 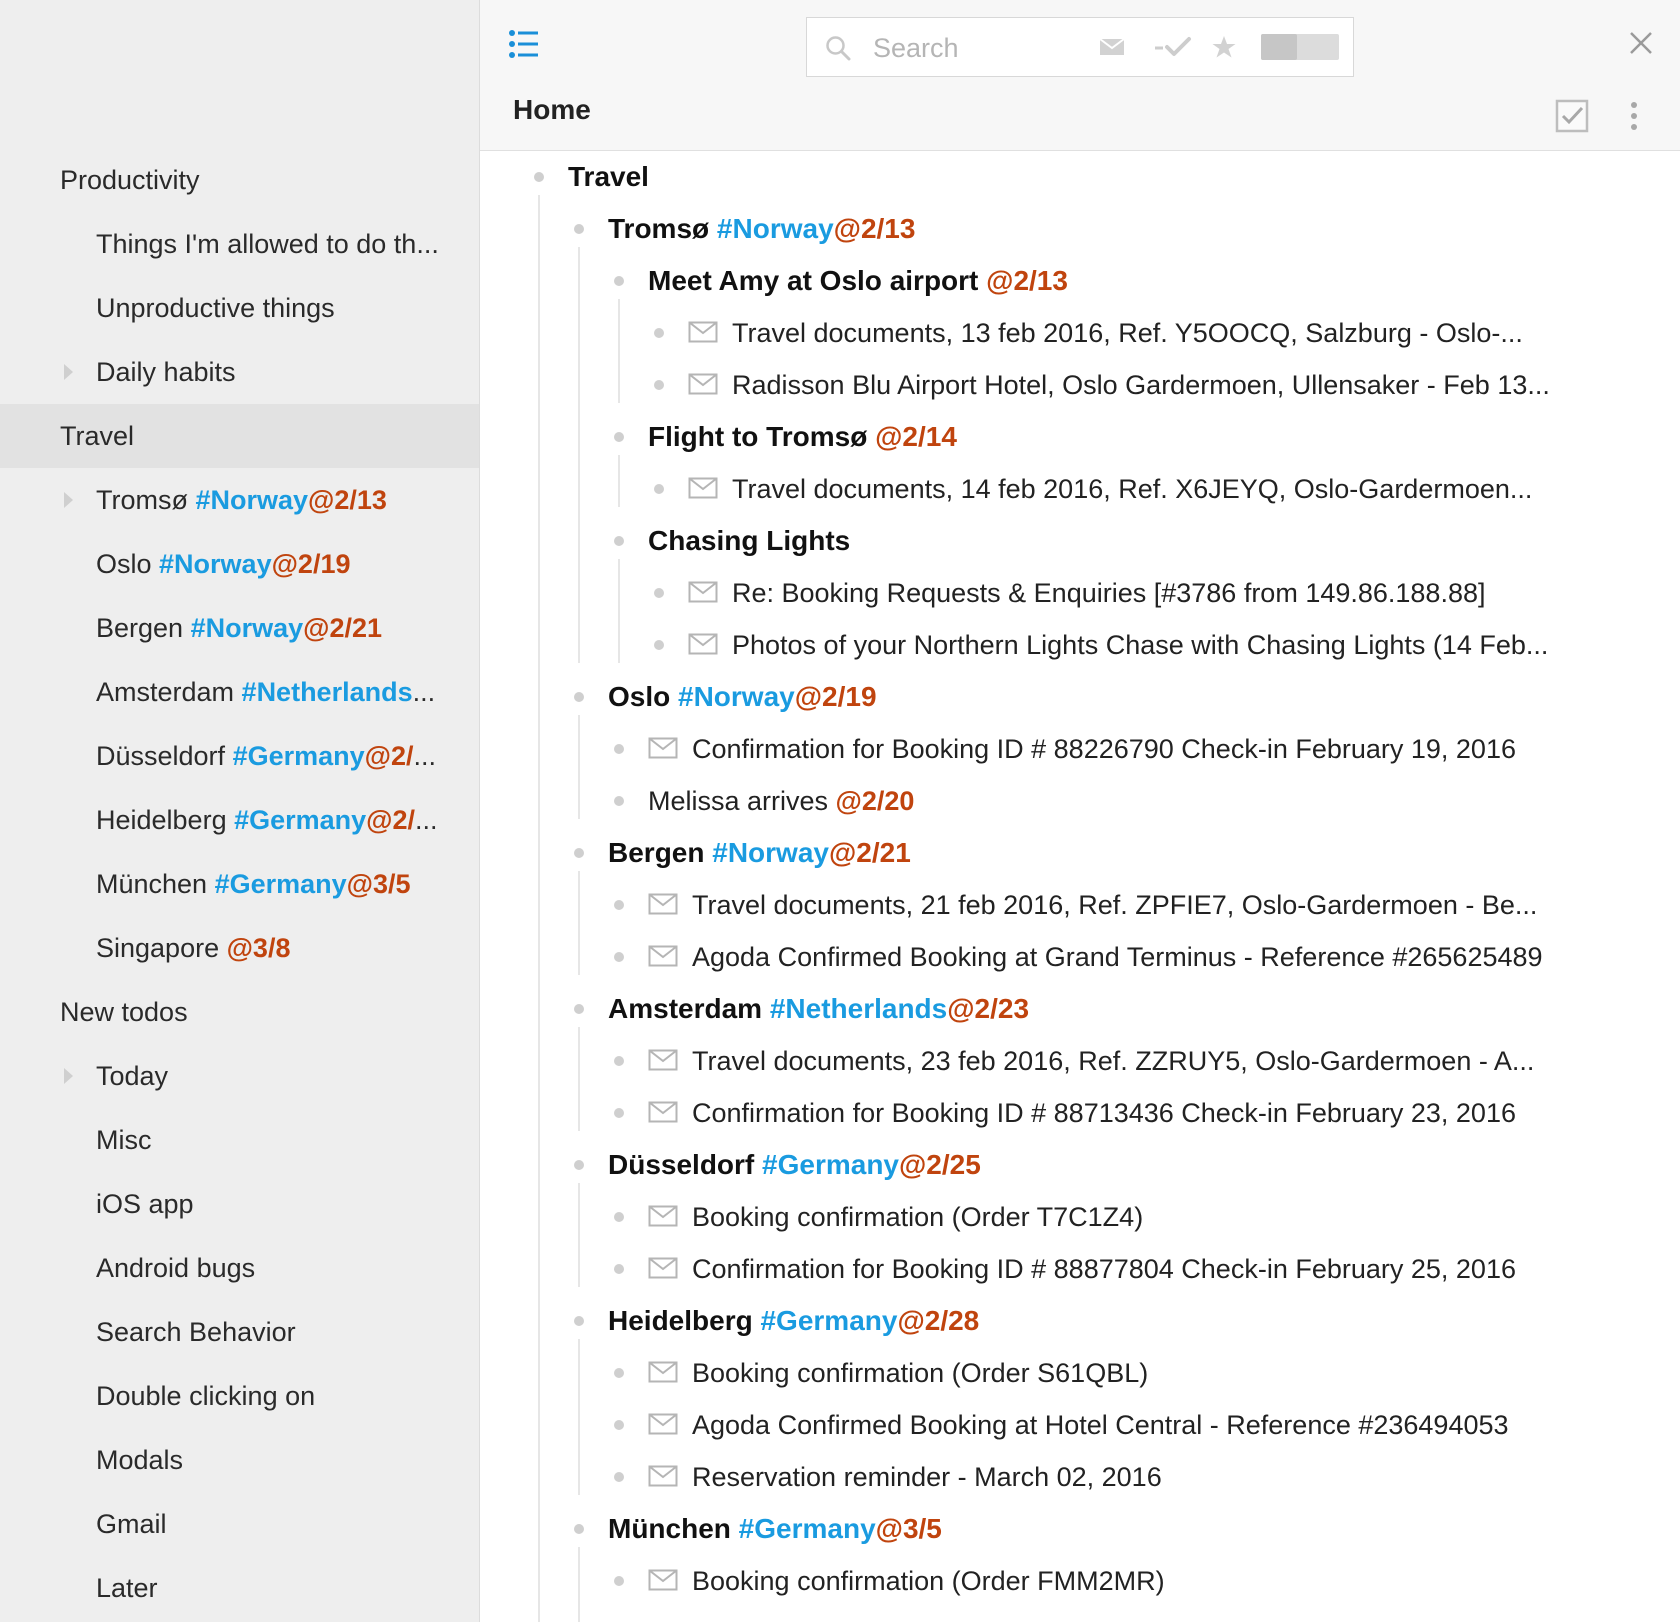 I want to click on outline-item: Oslo #Norway@2/19, so click(x=1080, y=697).